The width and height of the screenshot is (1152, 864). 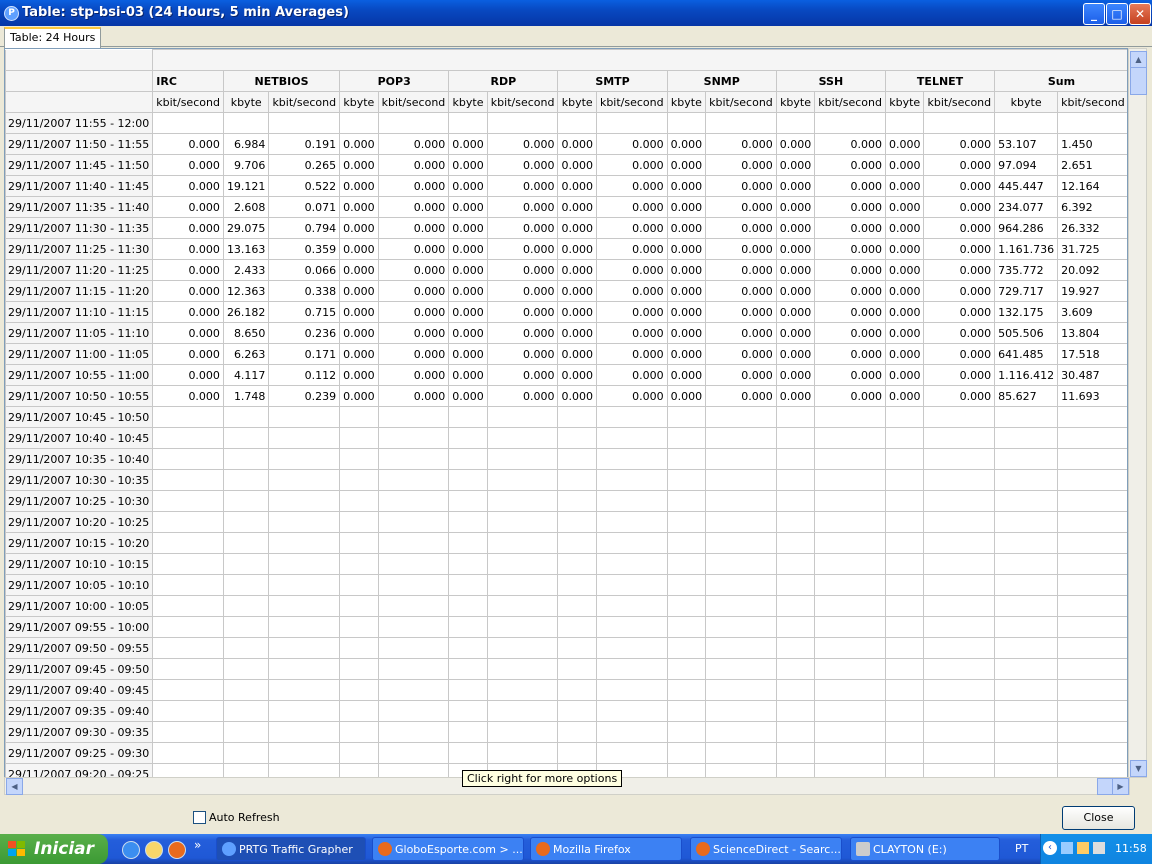 I want to click on scroll-right-button: ▶, so click(x=1120, y=786).